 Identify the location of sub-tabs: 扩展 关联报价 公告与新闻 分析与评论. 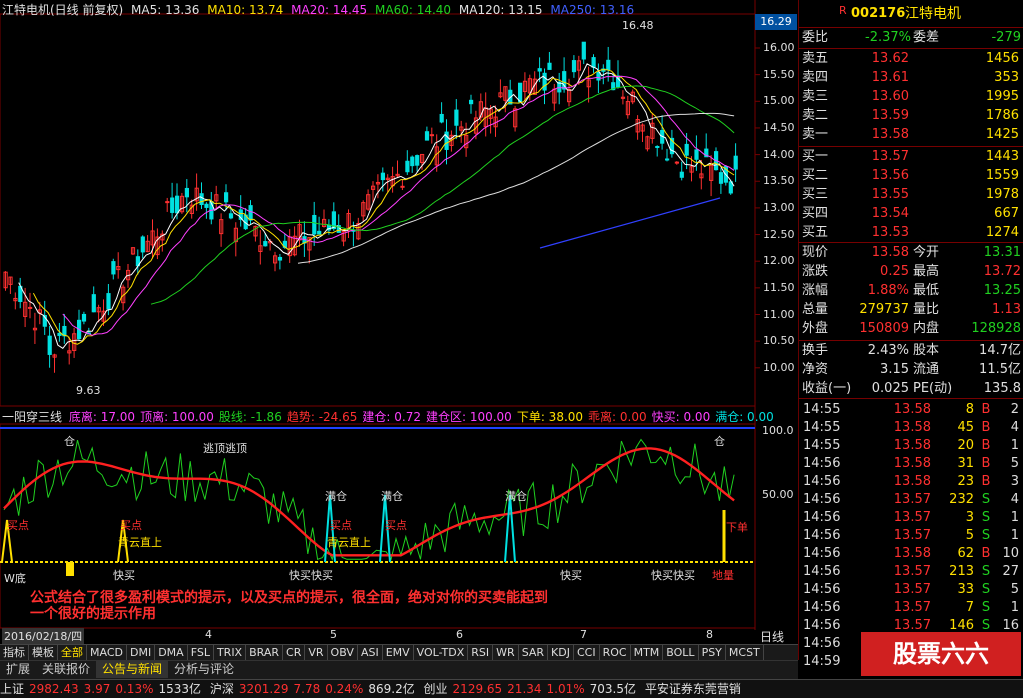
(399, 669).